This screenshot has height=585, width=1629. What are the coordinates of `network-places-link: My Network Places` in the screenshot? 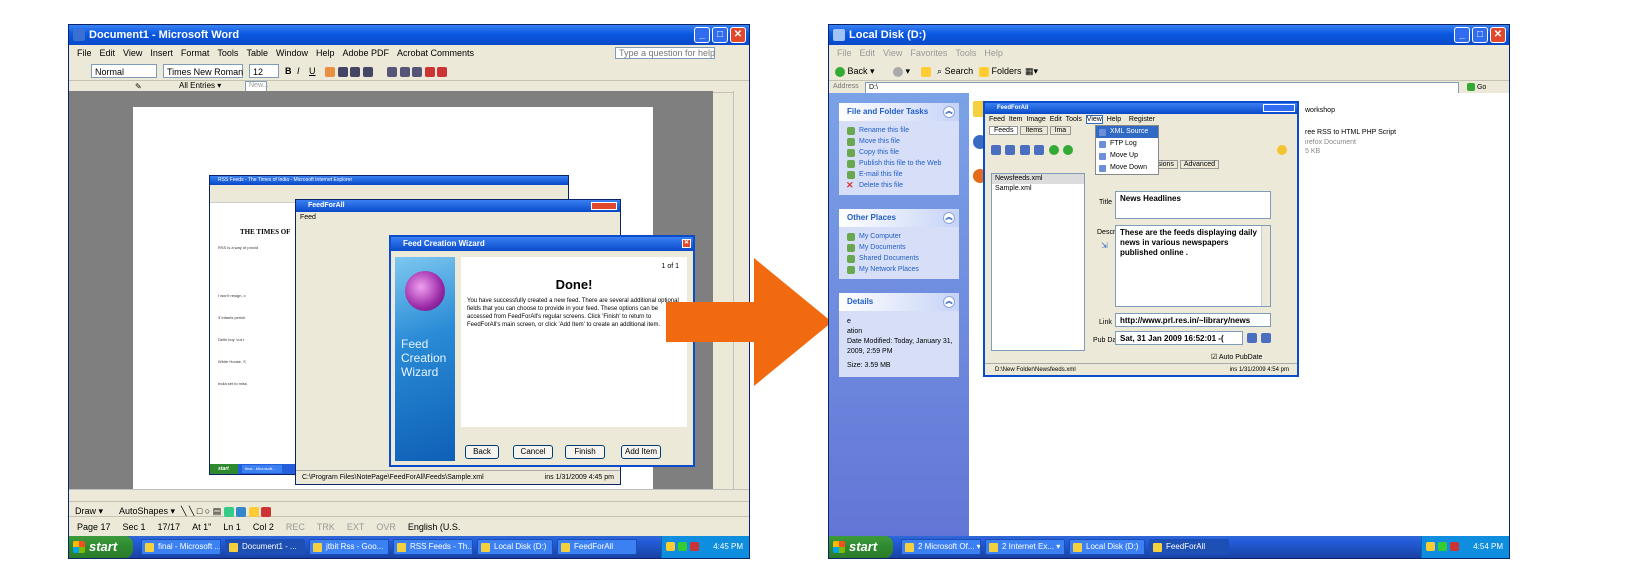 It's located at (899, 269).